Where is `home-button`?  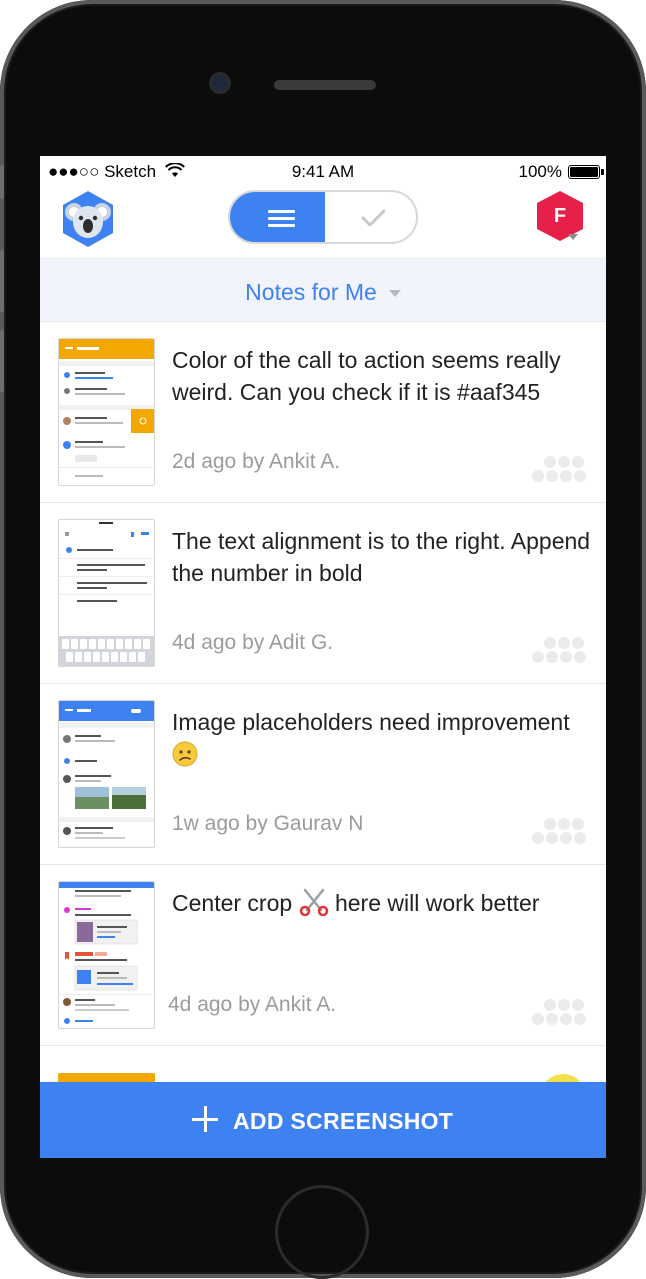 home-button is located at coordinates (322, 1232).